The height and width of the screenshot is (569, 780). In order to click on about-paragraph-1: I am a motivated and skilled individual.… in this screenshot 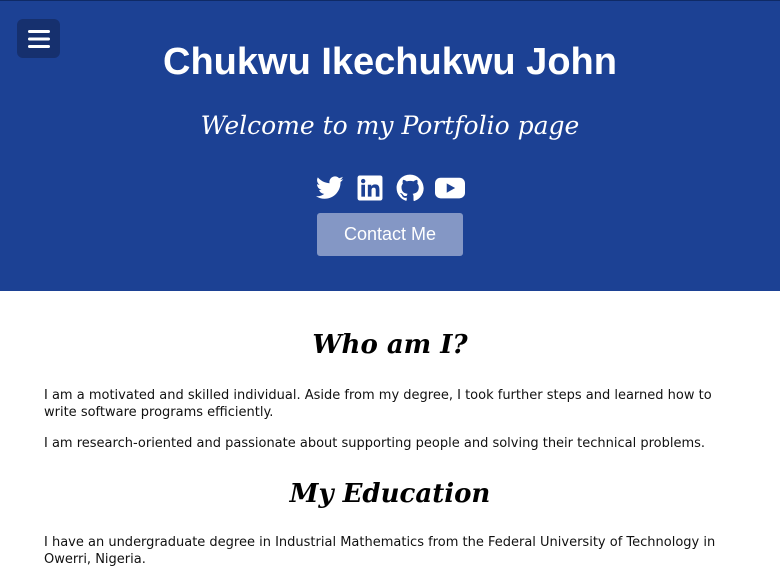, I will do `click(378, 404)`.